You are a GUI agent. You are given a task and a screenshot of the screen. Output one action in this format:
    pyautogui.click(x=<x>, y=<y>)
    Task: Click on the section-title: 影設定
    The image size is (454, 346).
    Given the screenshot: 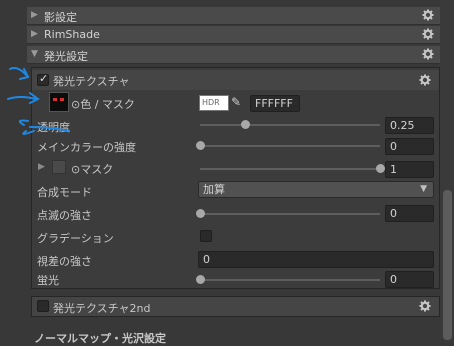 What is the action you would take?
    pyautogui.click(x=60, y=17)
    